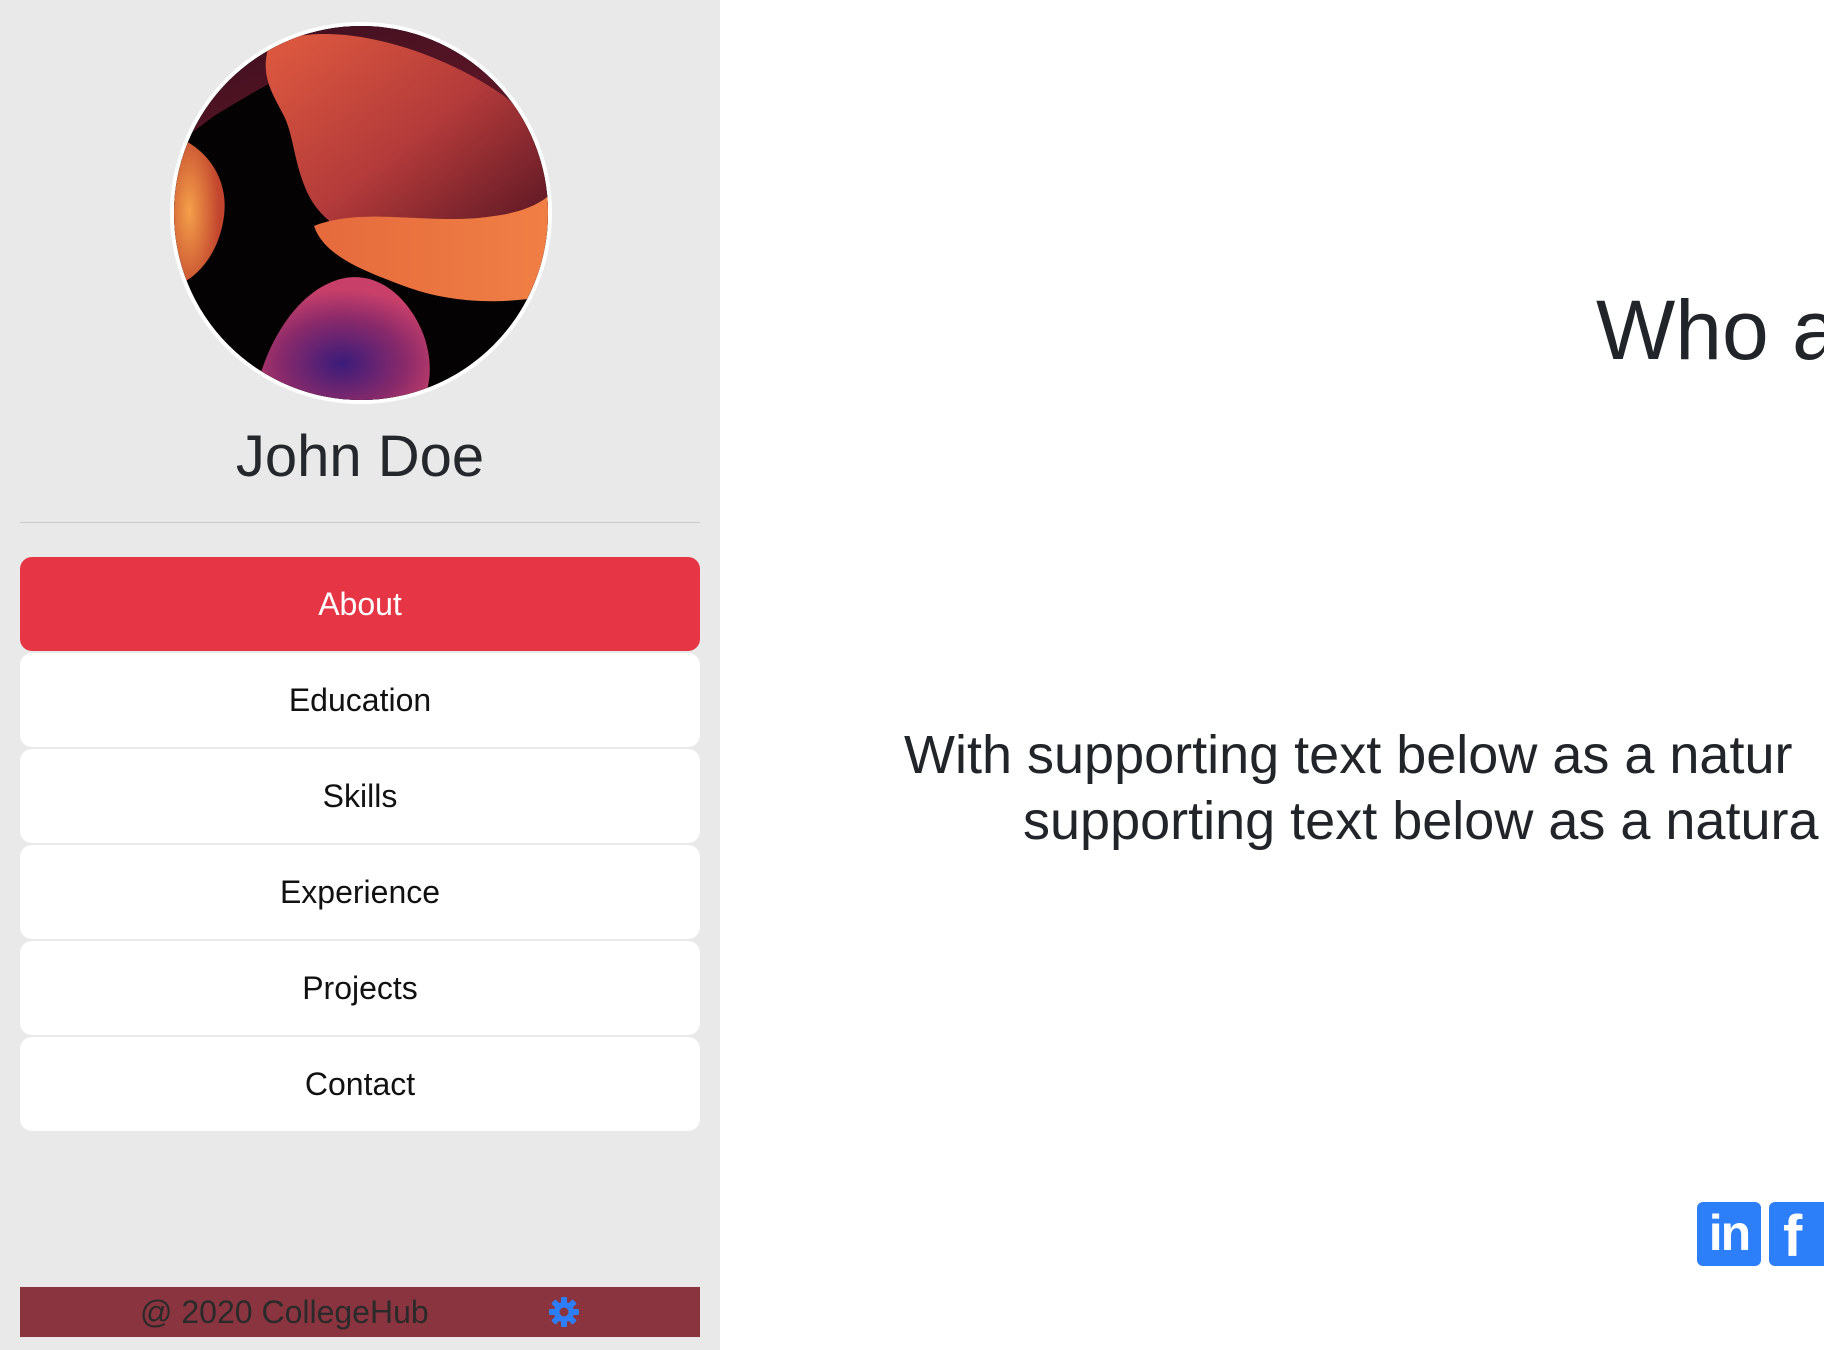 This screenshot has width=1824, height=1350. Describe the element at coordinates (1793, 1236) in the screenshot. I see `facebook-label: f` at that location.